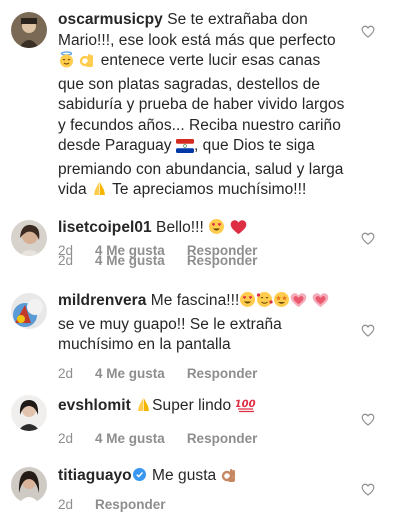 The height and width of the screenshot is (520, 400). I want to click on comment-username: oscarmusicpy, so click(110, 19).